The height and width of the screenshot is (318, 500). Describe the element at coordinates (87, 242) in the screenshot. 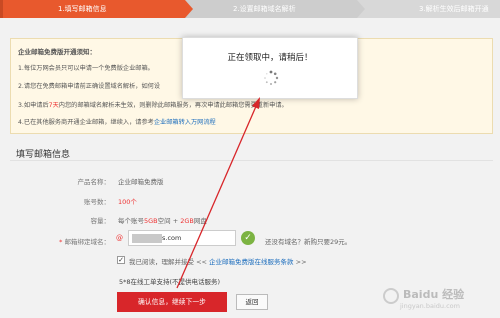

I see `domain-label-text: 邮箱绑定域名：` at that location.